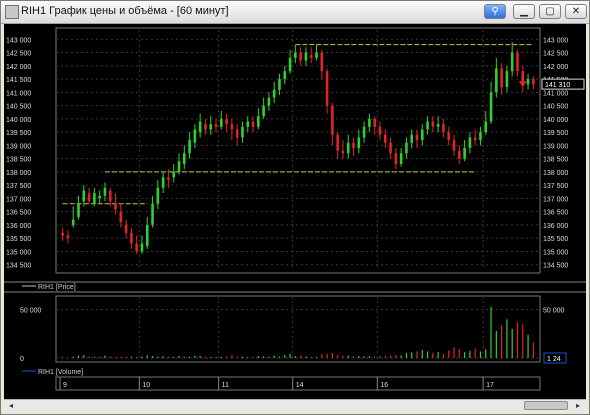 This screenshot has height=415, width=590. Describe the element at coordinates (555, 252) in the screenshot. I see `price-tick-label-right: 135 000` at that location.